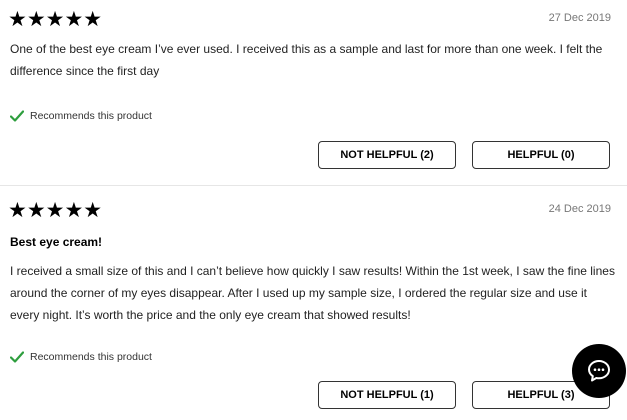 The height and width of the screenshot is (420, 627). I want to click on review-title: Best eye cream!, so click(56, 242).